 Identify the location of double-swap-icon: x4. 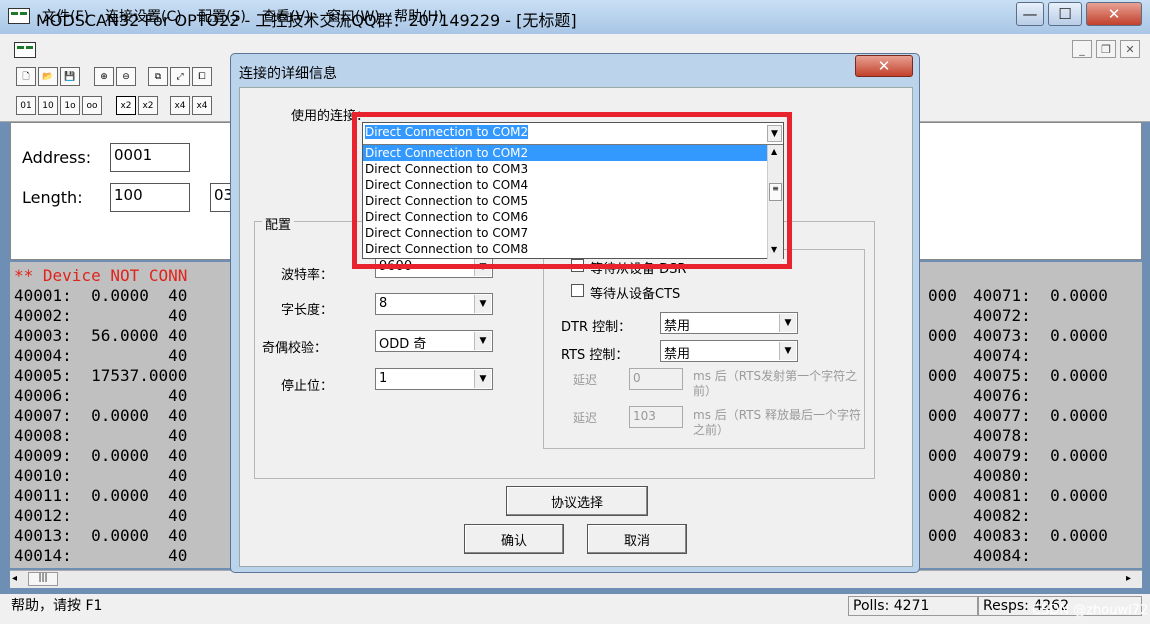
(202, 105).